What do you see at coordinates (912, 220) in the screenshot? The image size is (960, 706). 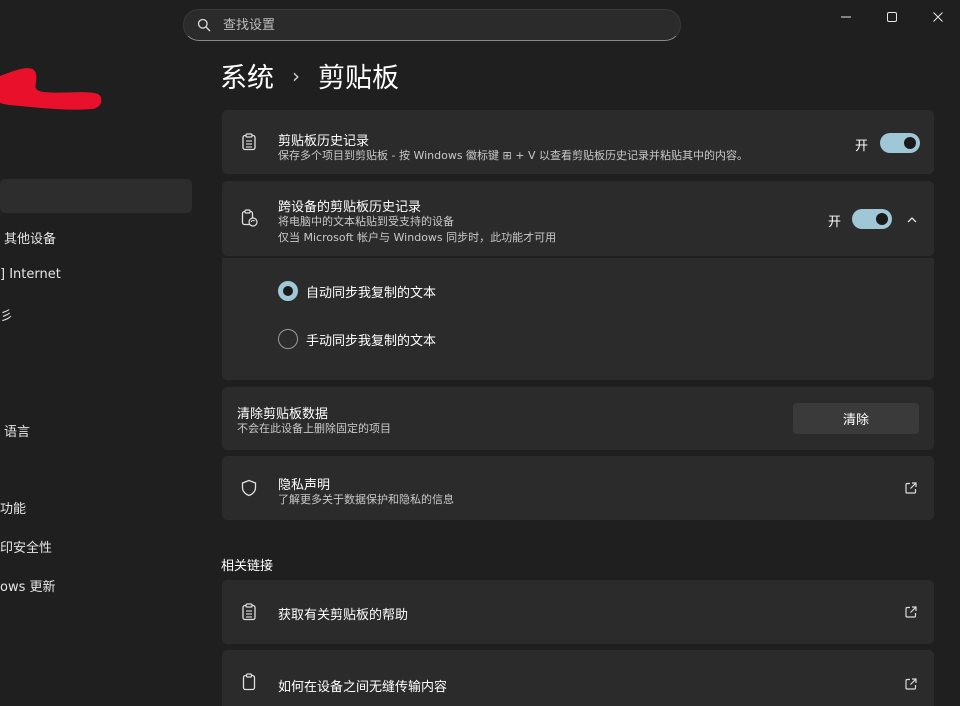 I see `chevron-up-icon` at bounding box center [912, 220].